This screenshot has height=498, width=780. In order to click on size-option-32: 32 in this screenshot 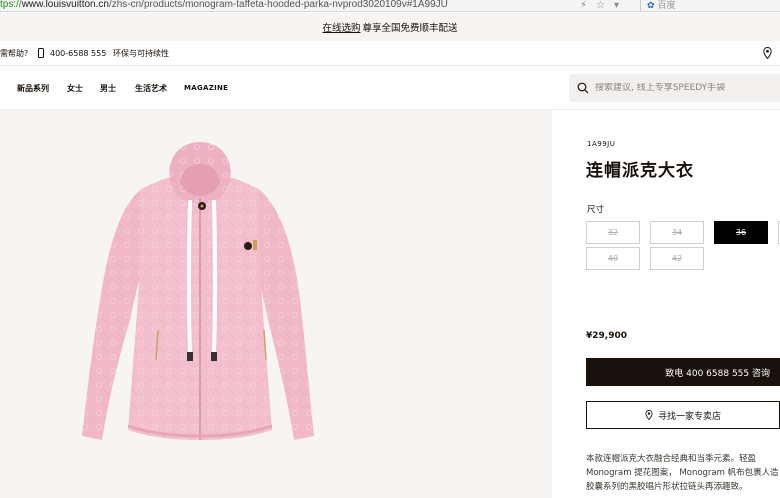, I will do `click(613, 232)`.